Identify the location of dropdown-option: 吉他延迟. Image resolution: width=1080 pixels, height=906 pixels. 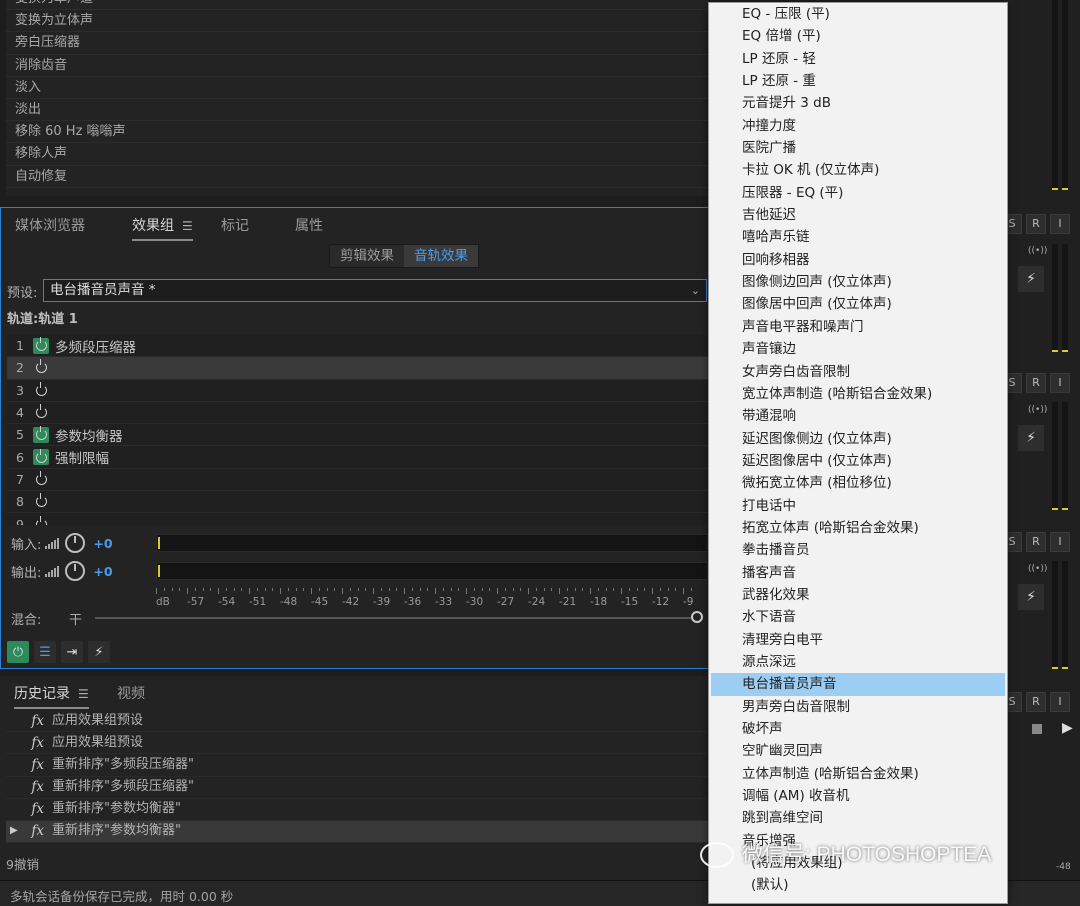
(858, 215).